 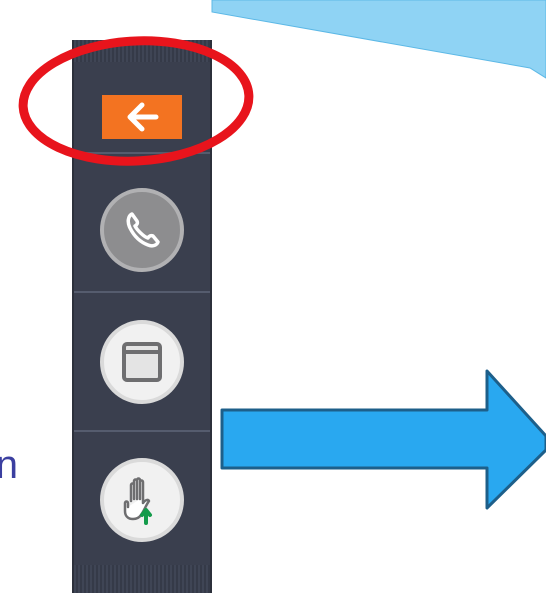 What do you see at coordinates (137, 501) in the screenshot?
I see `raise-hand-icon` at bounding box center [137, 501].